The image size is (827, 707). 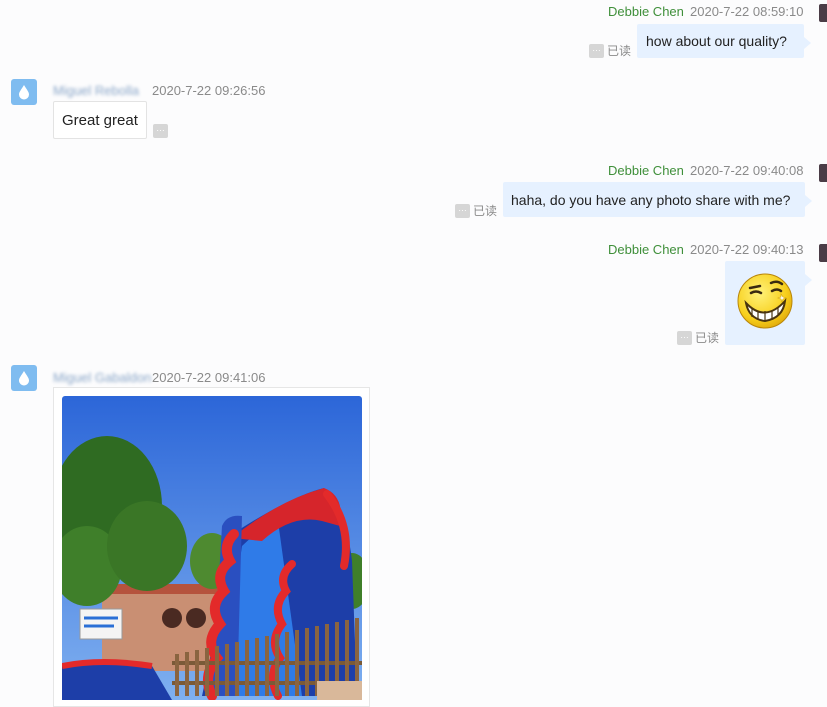 I want to click on message-timestamp: 2020-7-22 09:26:56, so click(x=209, y=90).